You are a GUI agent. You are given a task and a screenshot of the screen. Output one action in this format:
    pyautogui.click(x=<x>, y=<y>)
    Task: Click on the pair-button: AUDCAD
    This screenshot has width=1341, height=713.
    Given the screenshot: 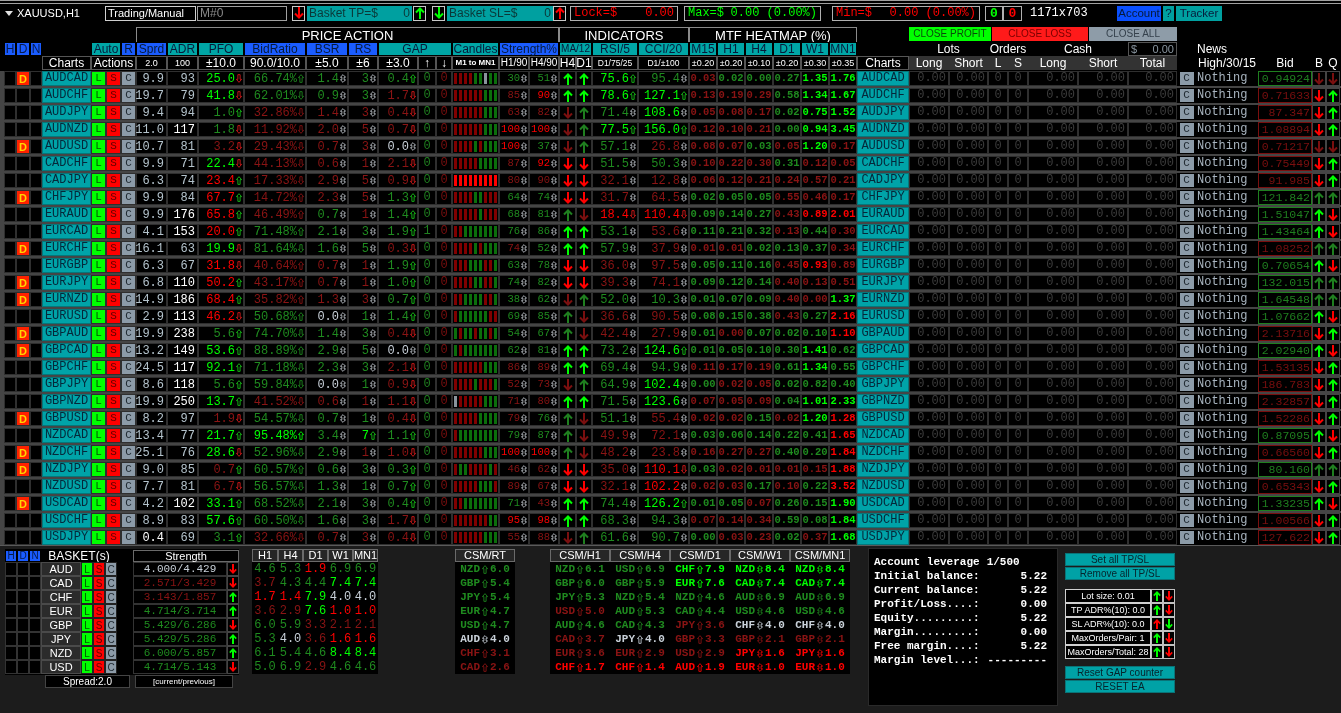 What is the action you would take?
    pyautogui.click(x=66, y=78)
    